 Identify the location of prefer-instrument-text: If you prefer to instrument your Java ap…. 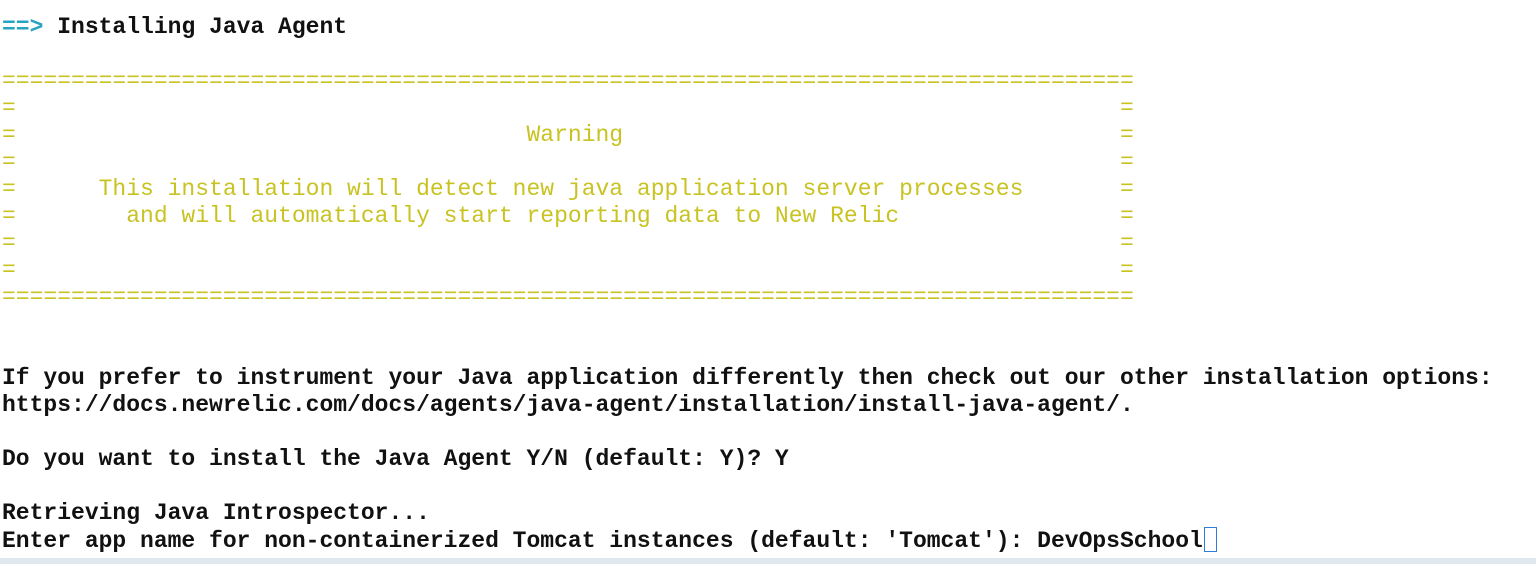
(747, 378).